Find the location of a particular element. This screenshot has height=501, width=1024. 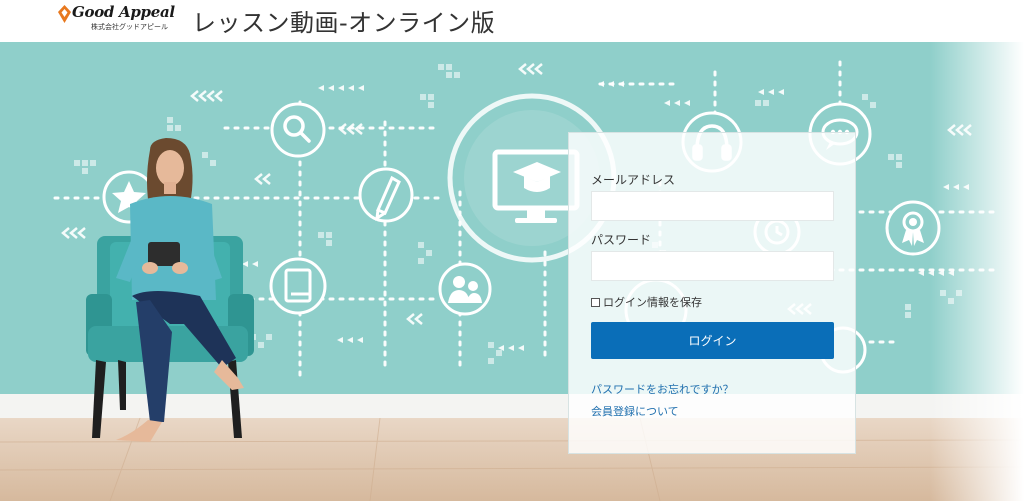

email-label: メールアドレス is located at coordinates (633, 180).